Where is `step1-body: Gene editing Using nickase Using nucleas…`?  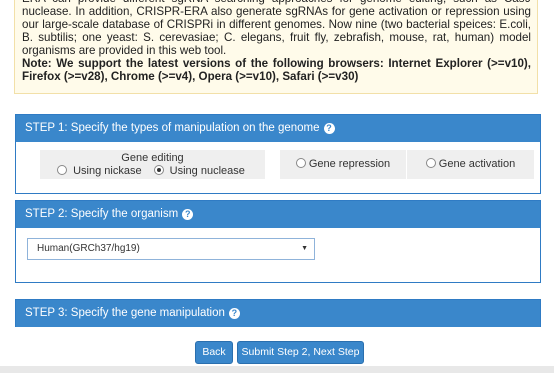
step1-body: Gene editing Using nickase Using nucleas… is located at coordinates (278, 167).